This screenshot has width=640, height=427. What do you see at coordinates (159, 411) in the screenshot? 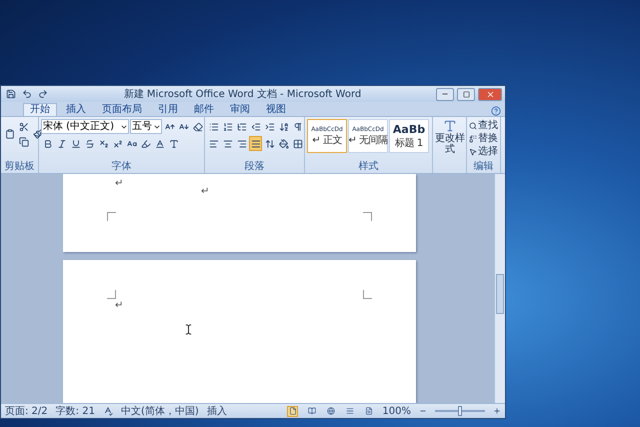
I see `language-label: 中文(简体，中国)` at bounding box center [159, 411].